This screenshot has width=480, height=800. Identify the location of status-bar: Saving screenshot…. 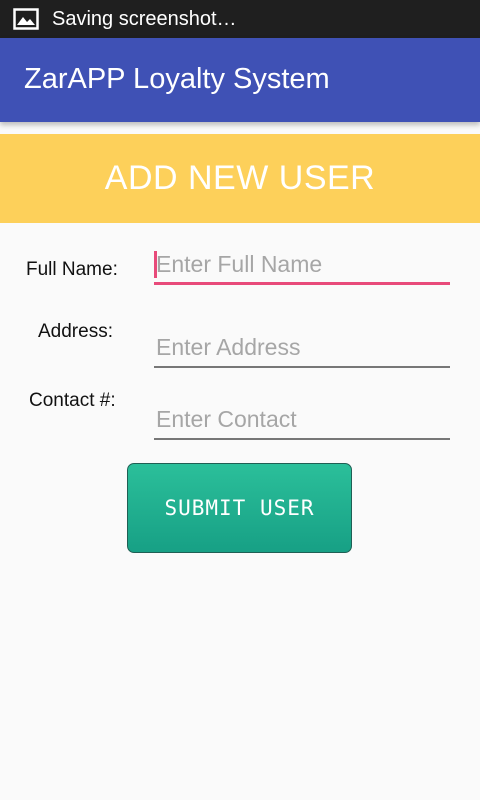
(240, 19).